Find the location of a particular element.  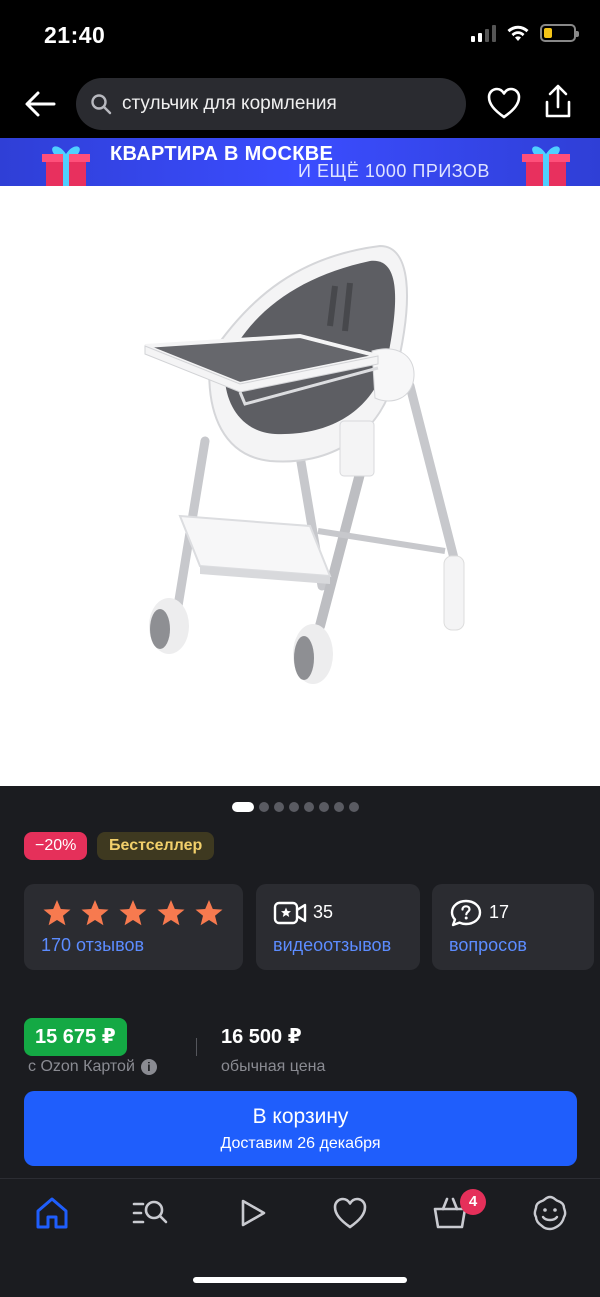

search-input: стульчик для кормления is located at coordinates (271, 104).